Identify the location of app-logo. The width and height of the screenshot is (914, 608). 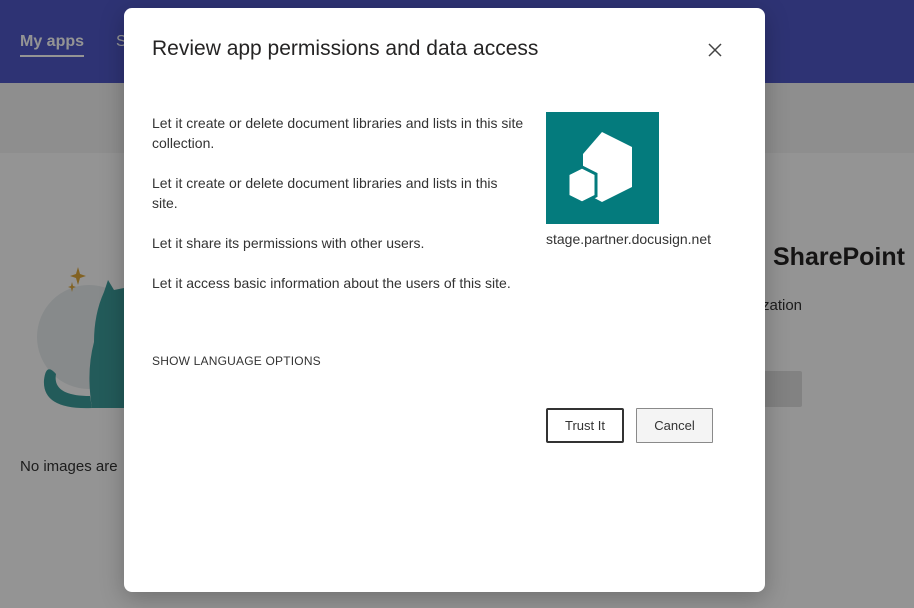
(602, 168).